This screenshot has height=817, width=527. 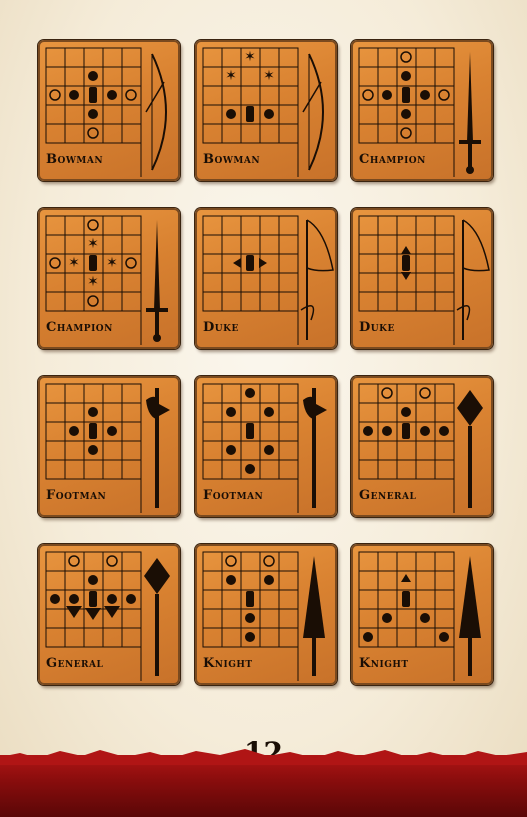 I want to click on tile-general-back: General, so click(x=109, y=614).